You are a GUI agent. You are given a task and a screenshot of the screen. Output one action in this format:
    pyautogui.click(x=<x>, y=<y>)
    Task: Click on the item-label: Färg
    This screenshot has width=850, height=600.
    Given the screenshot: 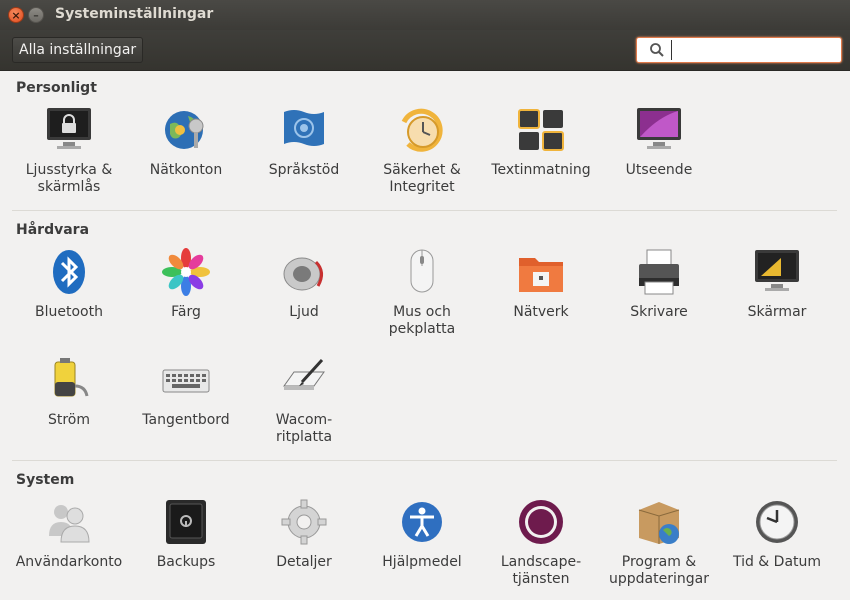 What is the action you would take?
    pyautogui.click(x=186, y=312)
    